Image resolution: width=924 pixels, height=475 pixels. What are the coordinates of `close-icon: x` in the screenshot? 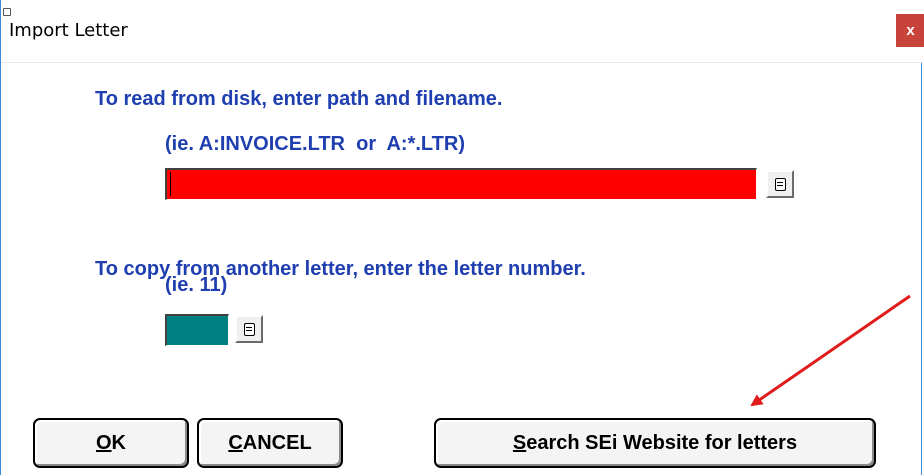 It's located at (910, 30).